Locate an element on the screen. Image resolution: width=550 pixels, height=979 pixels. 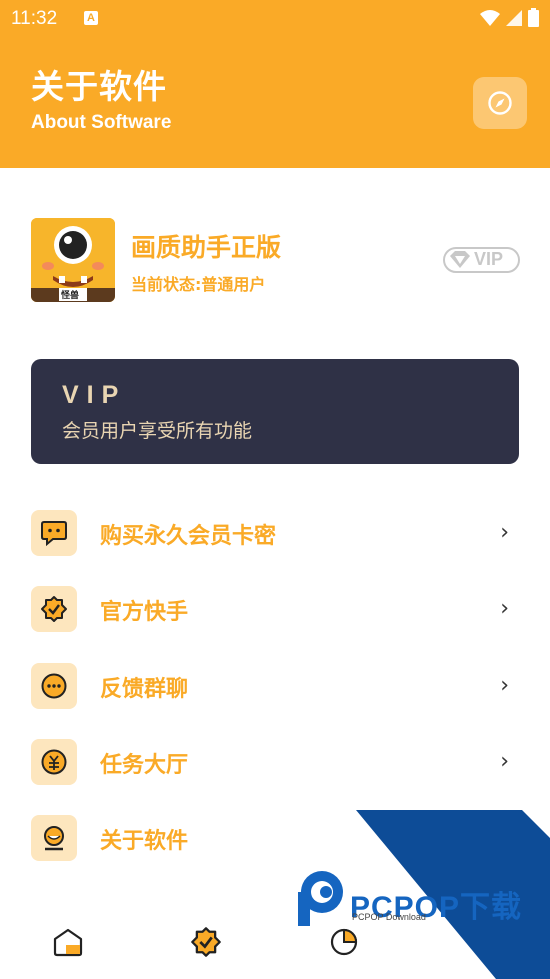
compass-button is located at coordinates (500, 103).